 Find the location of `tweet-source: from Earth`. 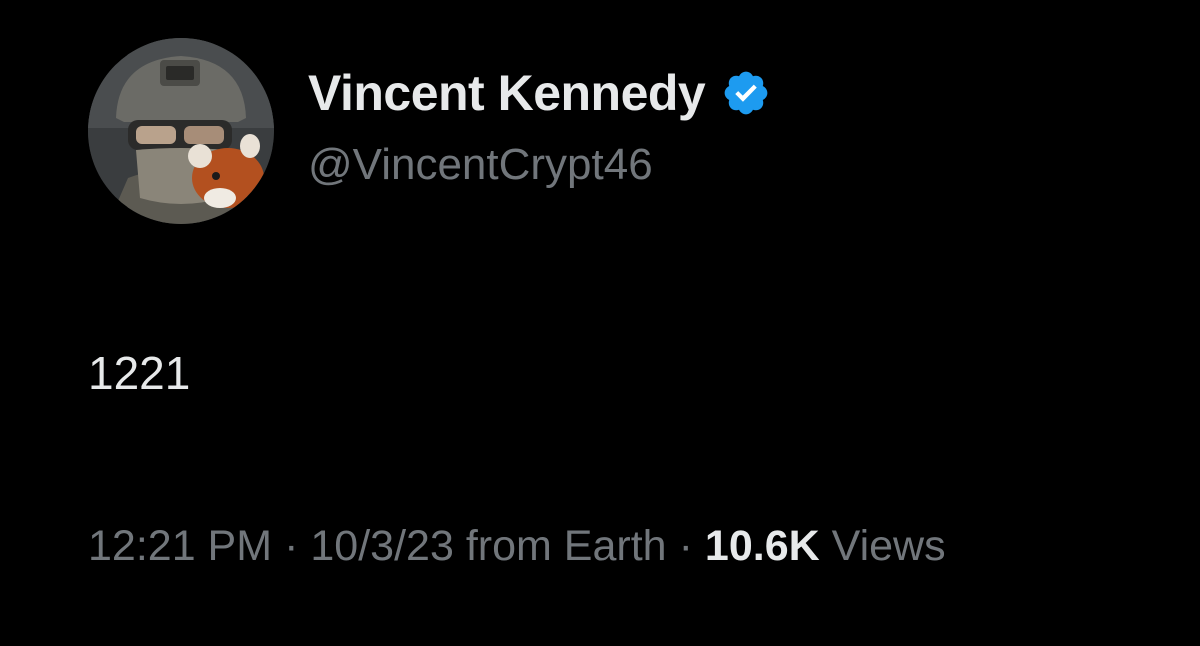

tweet-source: from Earth is located at coordinates (566, 546).